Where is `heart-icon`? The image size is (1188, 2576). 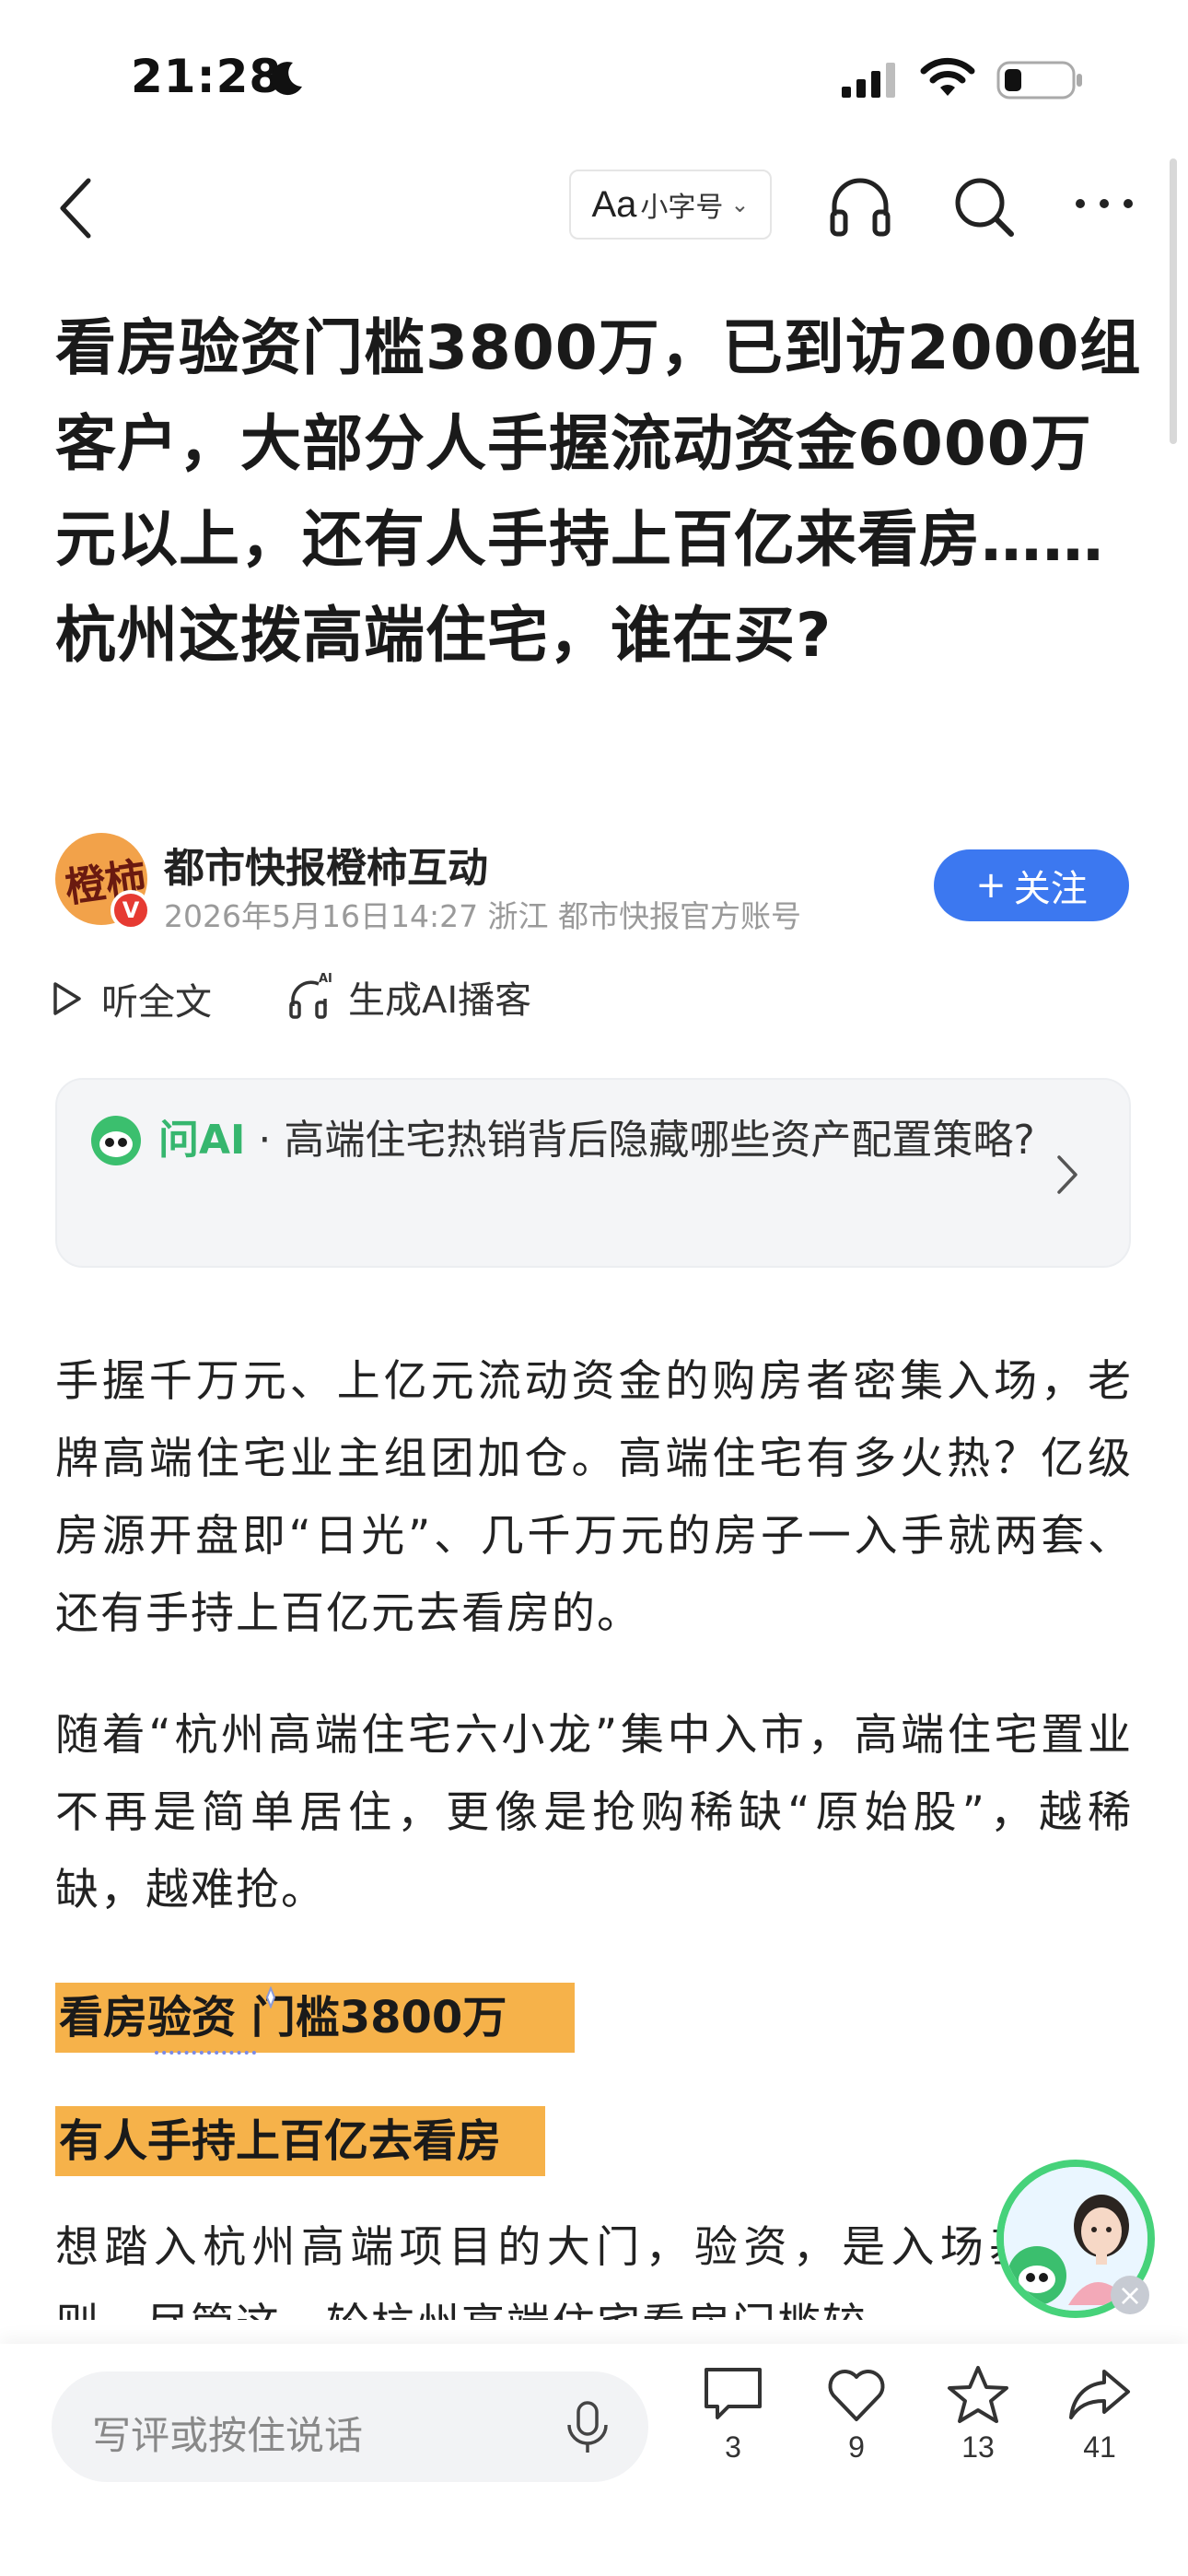
heart-icon is located at coordinates (856, 2395).